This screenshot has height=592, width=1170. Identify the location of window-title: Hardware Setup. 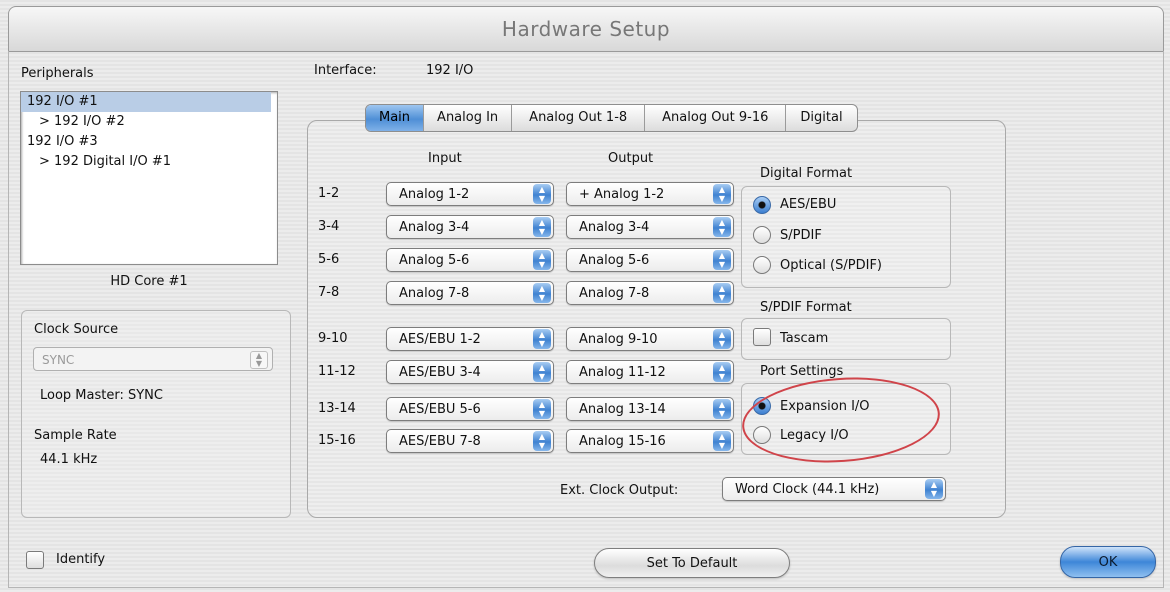
(586, 29).